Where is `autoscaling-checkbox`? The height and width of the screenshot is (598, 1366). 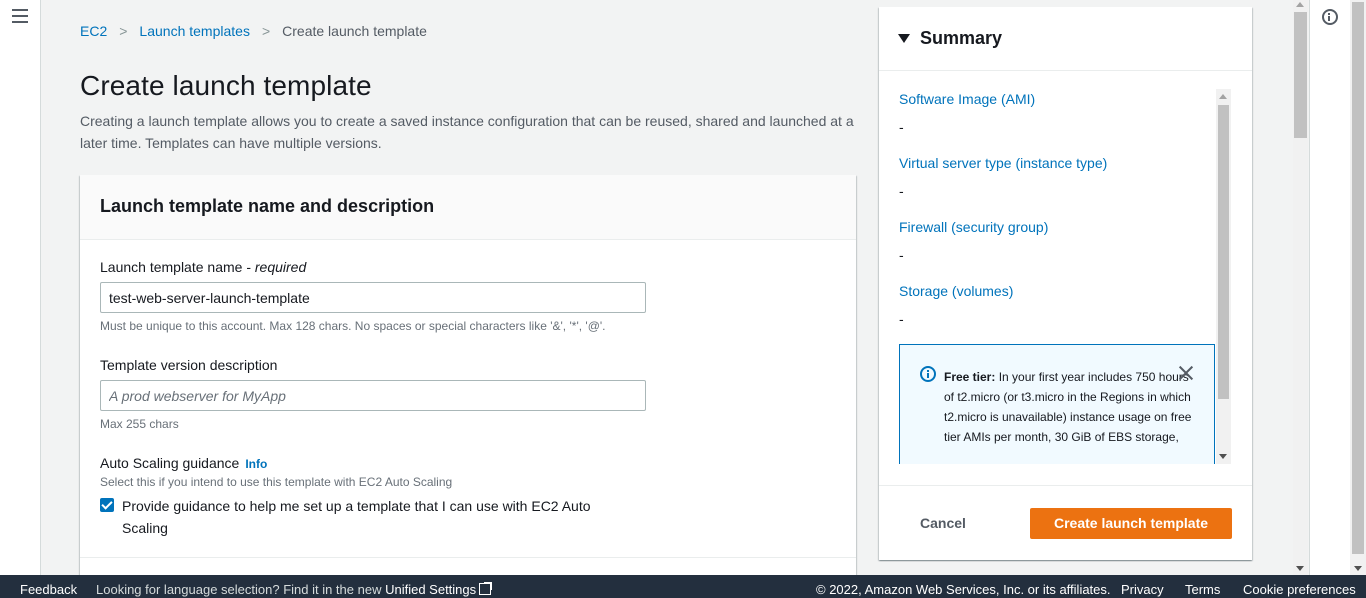 autoscaling-checkbox is located at coordinates (107, 505).